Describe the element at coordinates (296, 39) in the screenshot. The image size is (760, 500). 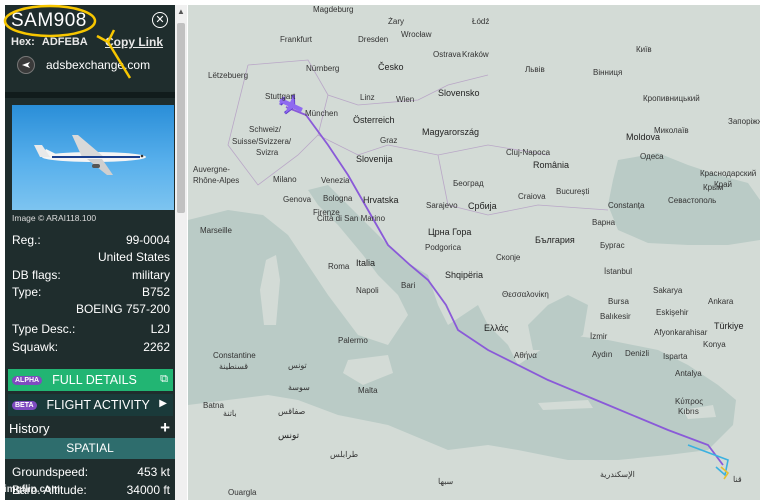
I see `map-label: Frankfurt` at that location.